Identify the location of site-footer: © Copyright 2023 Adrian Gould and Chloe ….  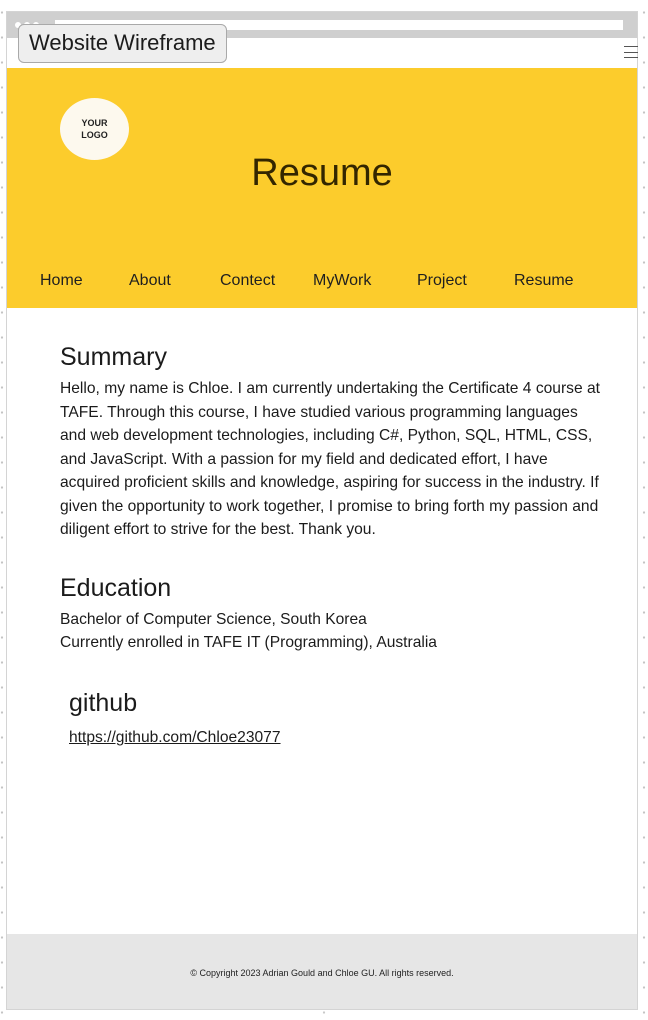
(322, 971).